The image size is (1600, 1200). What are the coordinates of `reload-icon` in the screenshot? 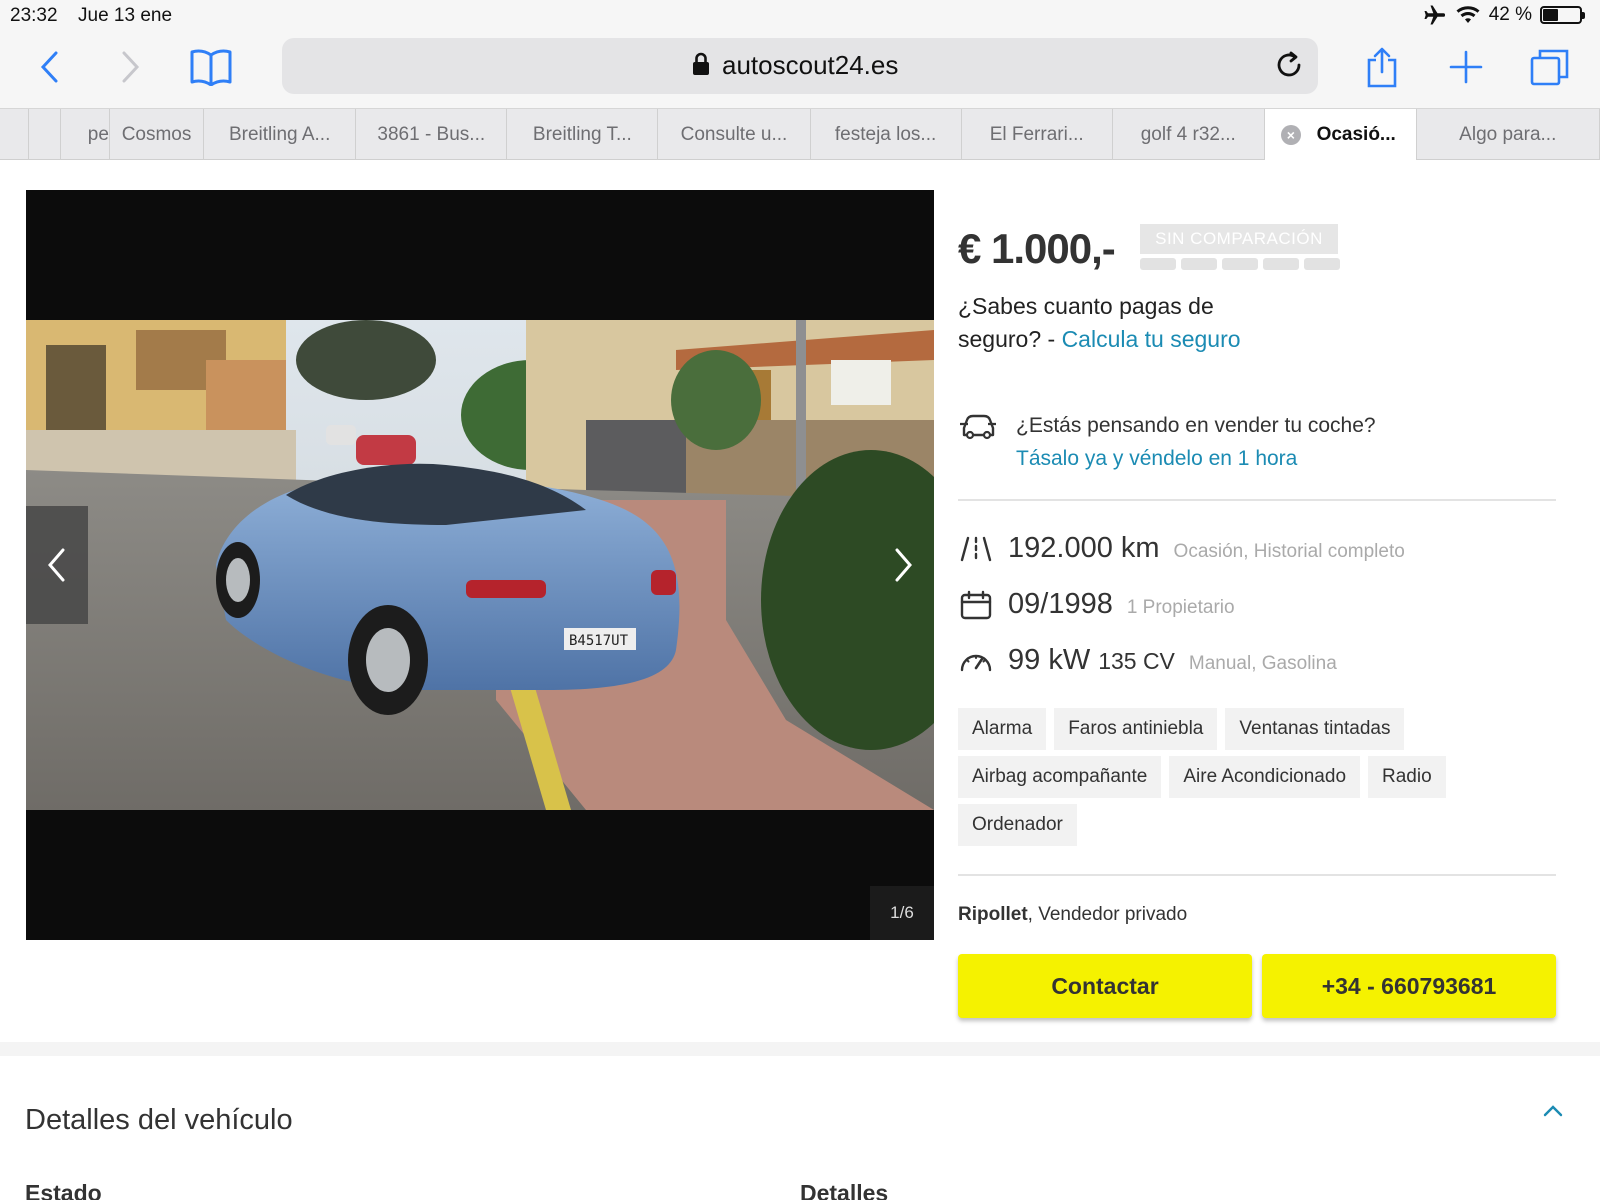 It's located at (1289, 65).